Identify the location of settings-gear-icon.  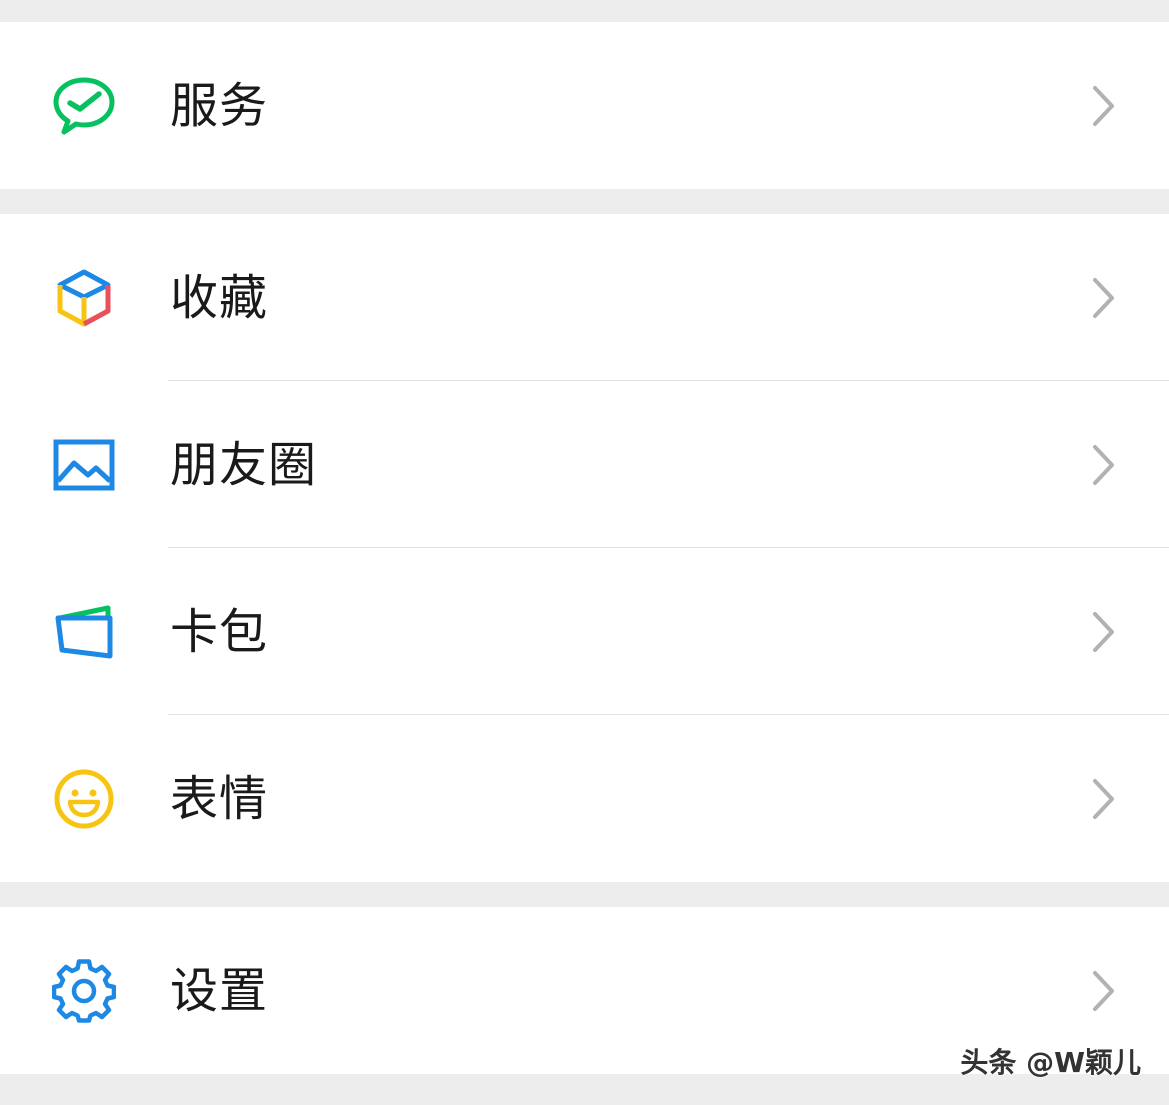
(84, 990).